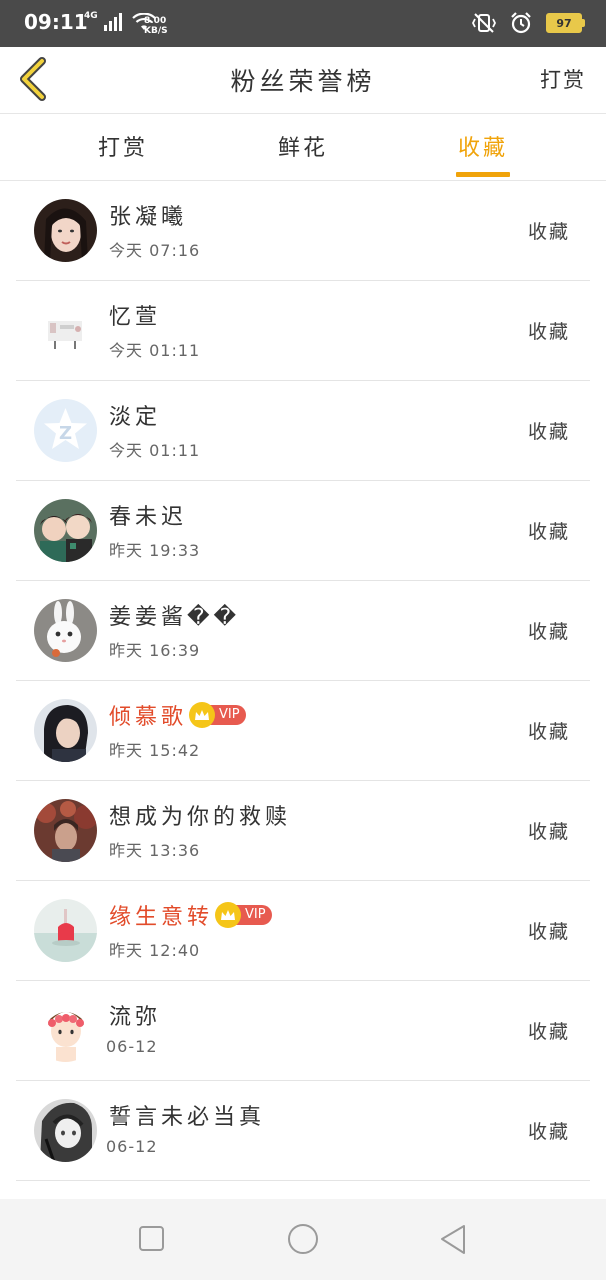 The image size is (606, 1280). Describe the element at coordinates (123, 146) in the screenshot. I see `tab-tip: 打赏` at that location.